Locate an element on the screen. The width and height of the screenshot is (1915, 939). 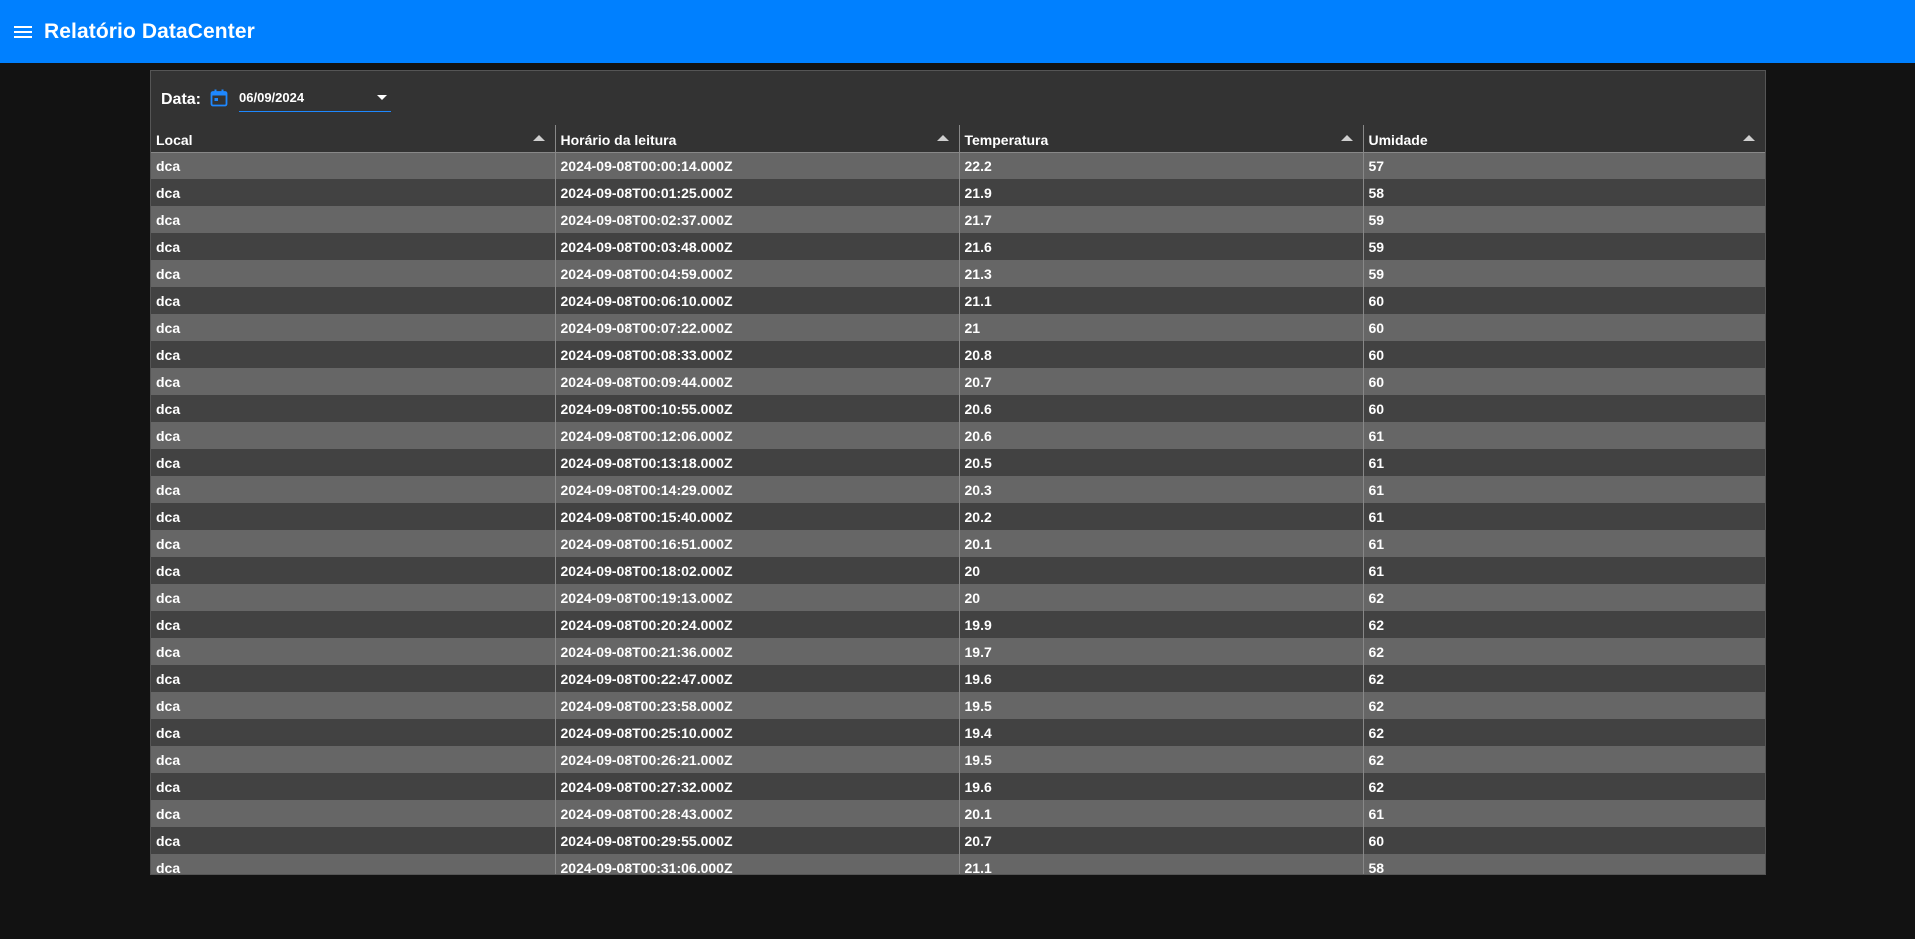
table-row: dca 2024-09-08T00:10:55.000Z 20.6 60 is located at coordinates (958, 408).